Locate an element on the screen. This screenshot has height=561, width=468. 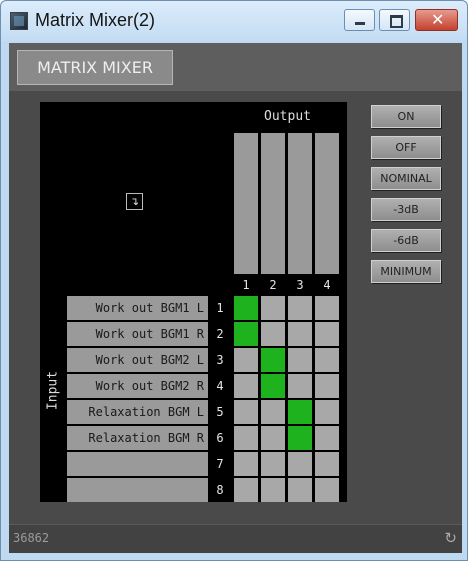
close-icon: ✕ is located at coordinates (438, 19).